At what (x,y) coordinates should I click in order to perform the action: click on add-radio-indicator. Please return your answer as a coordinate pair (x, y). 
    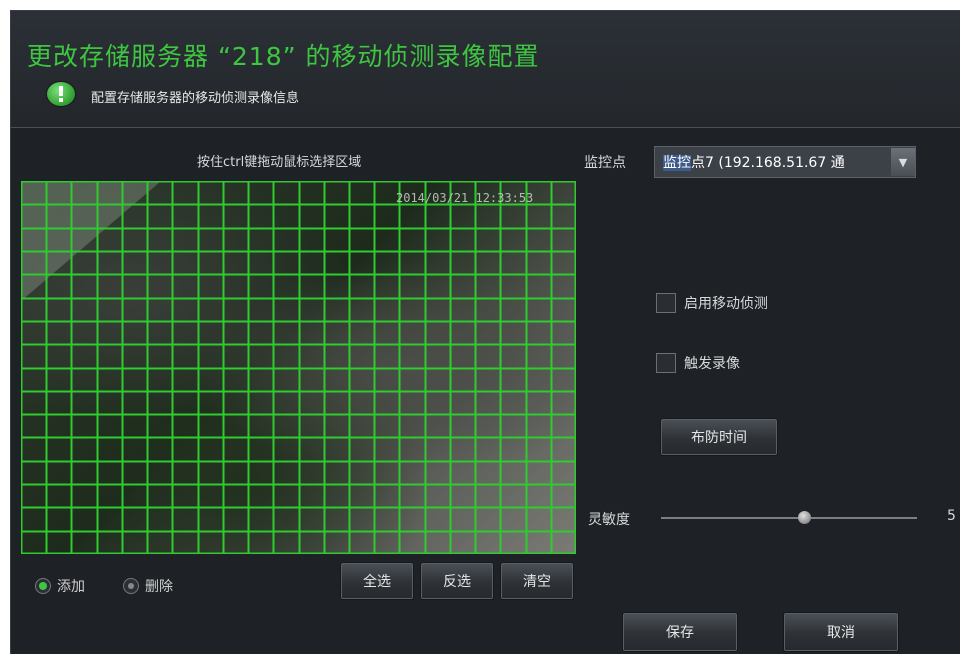
    Looking at the image, I should click on (43, 586).